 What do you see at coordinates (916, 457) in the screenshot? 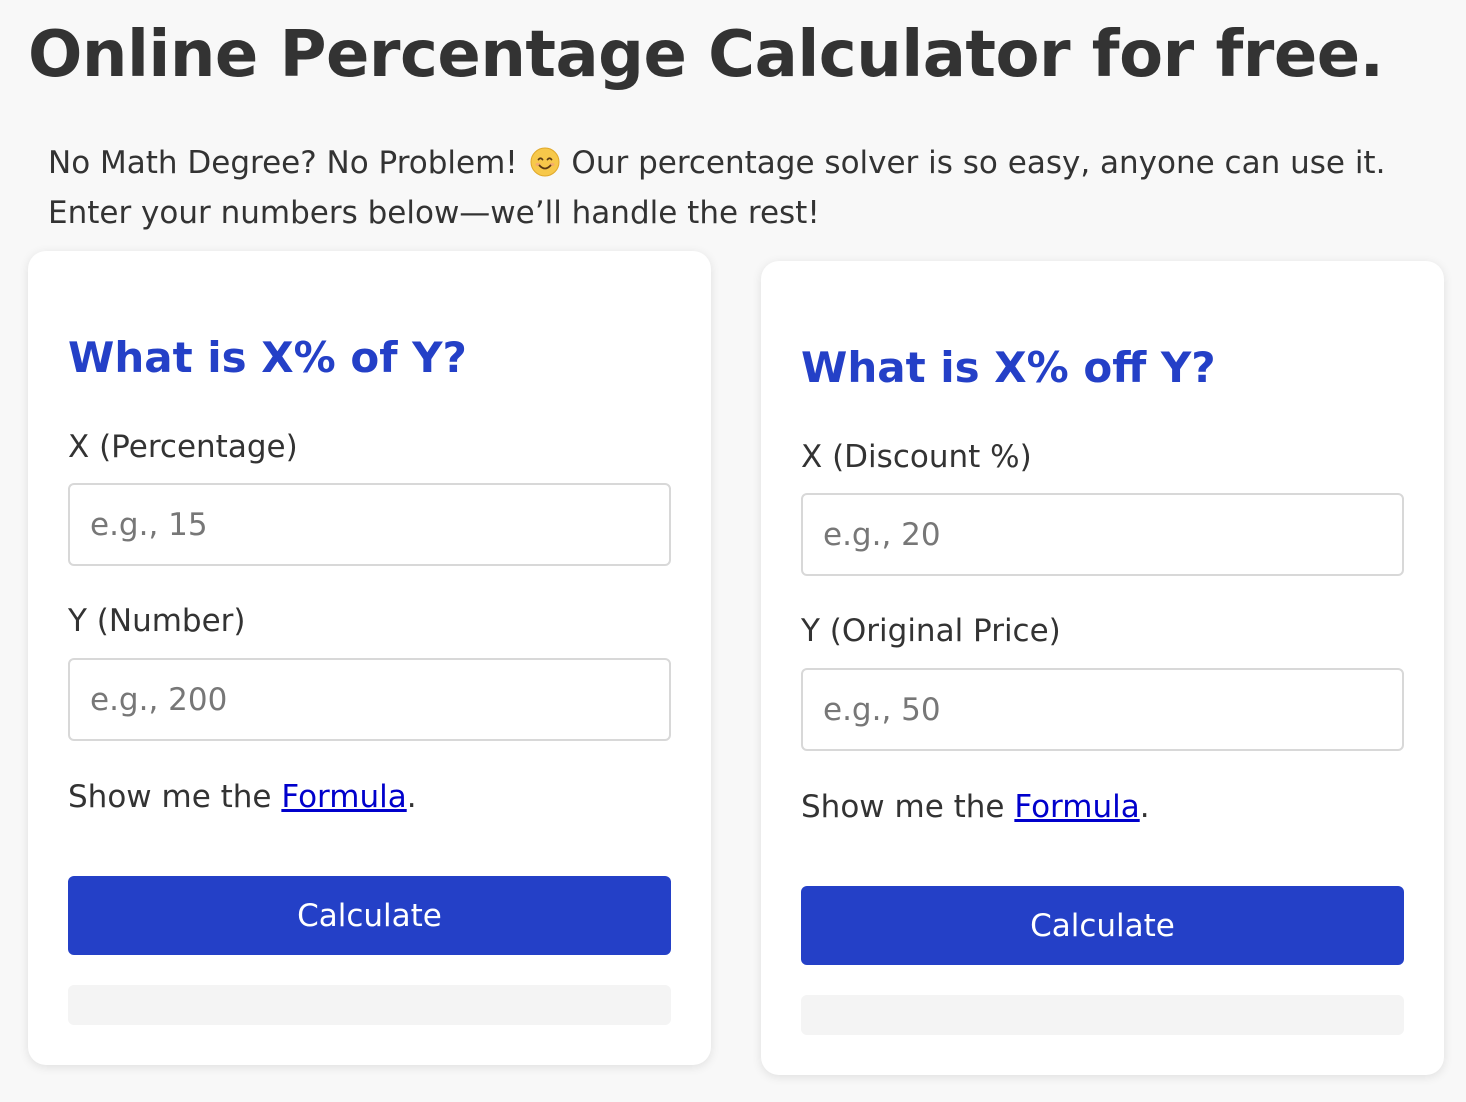
I see `discount-label: X (Discount %)` at bounding box center [916, 457].